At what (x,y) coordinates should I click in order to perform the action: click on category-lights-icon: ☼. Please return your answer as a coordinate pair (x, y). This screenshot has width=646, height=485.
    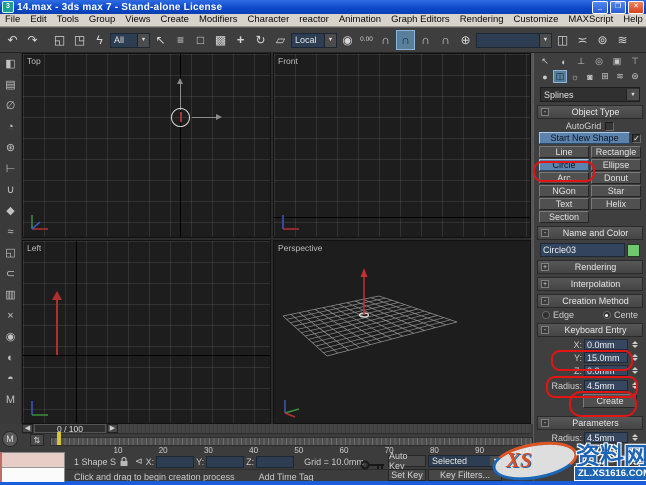
    Looking at the image, I should click on (575, 76).